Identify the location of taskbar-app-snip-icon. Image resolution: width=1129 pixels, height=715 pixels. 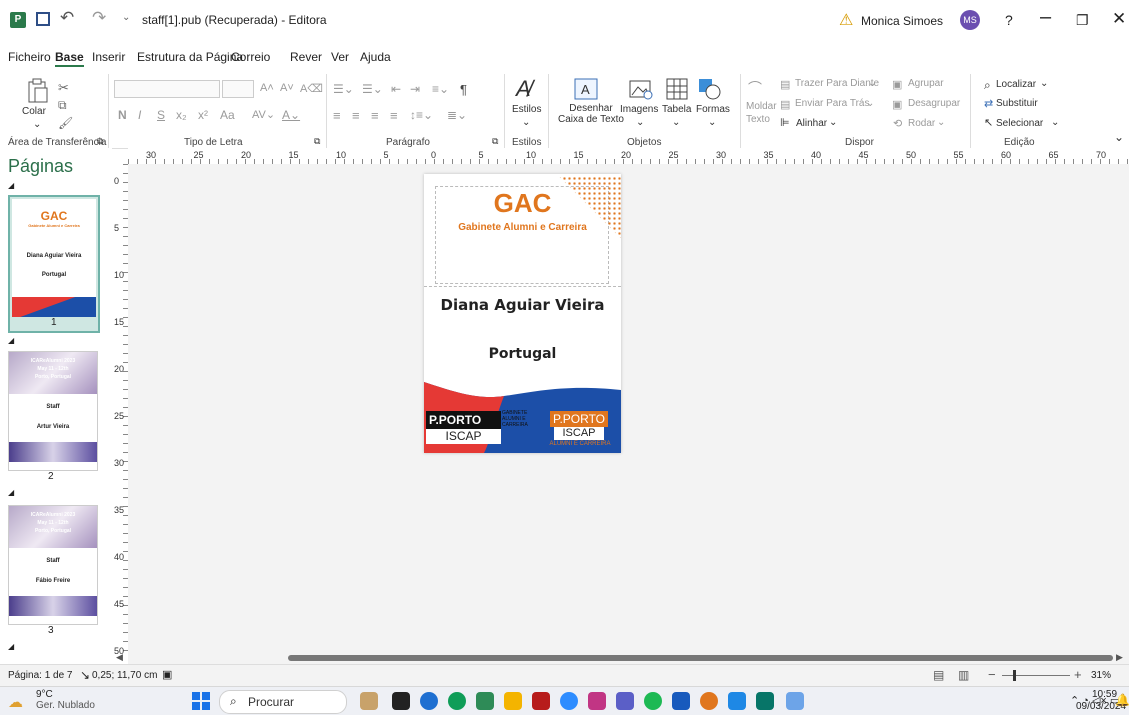
(795, 701).